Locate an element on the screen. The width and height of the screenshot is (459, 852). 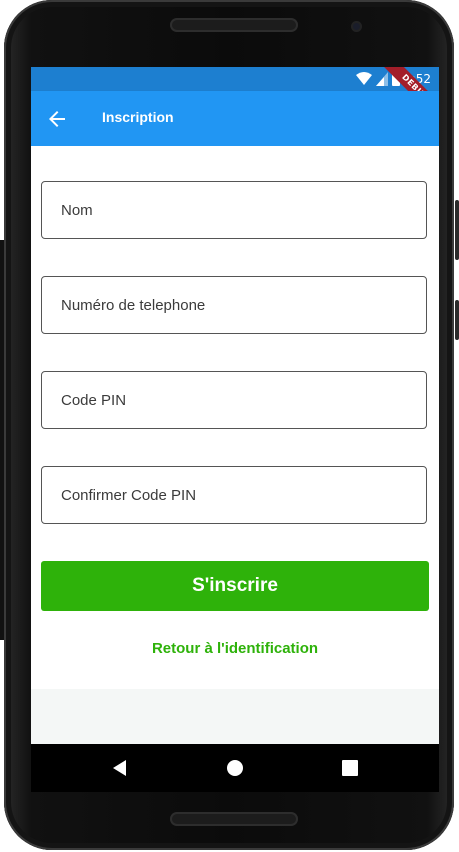
confirm-pin-field is located at coordinates (234, 495).